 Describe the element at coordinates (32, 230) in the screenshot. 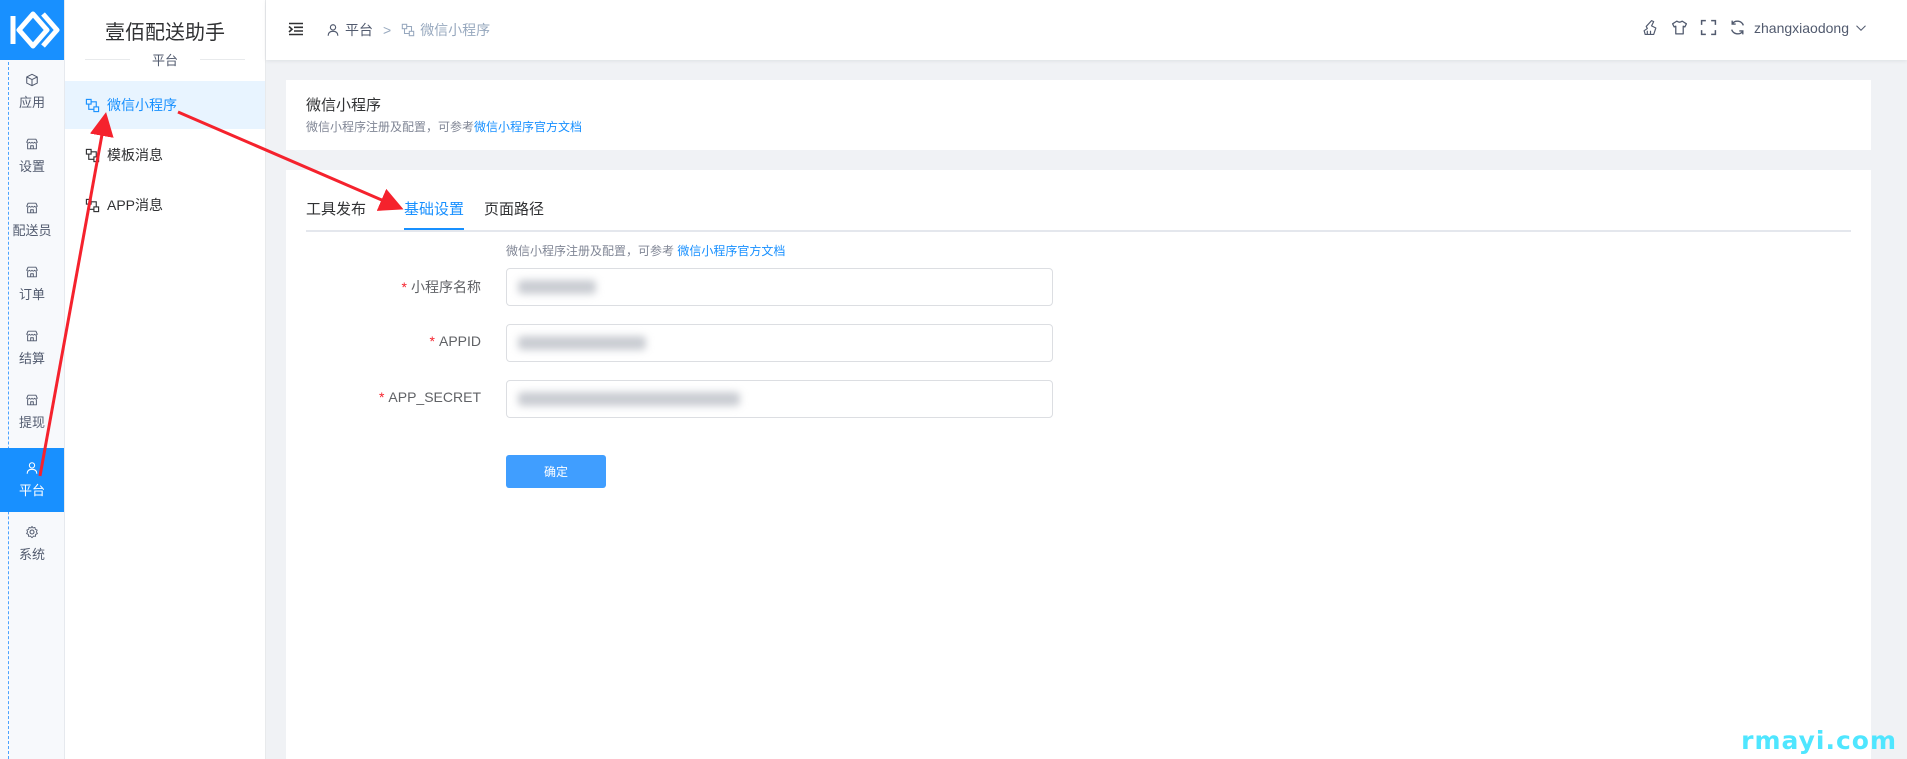

I see `rail-item-label: 配送员` at that location.